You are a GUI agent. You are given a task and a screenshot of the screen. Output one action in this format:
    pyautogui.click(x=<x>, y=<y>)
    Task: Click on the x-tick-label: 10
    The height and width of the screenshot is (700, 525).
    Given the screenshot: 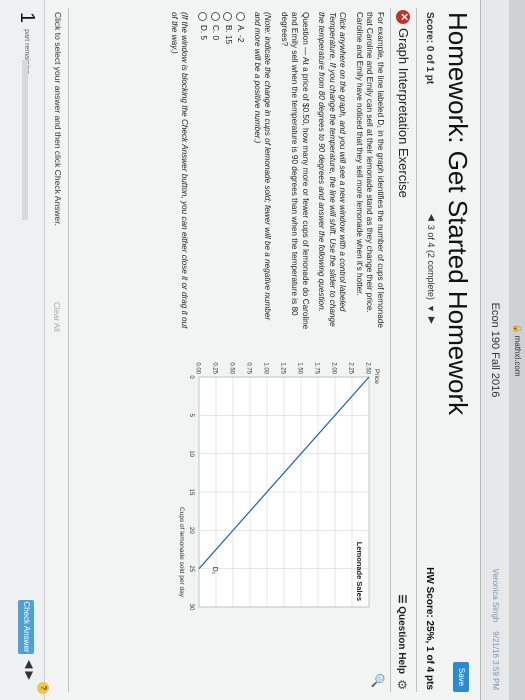 What is the action you would take?
    pyautogui.click(x=191, y=453)
    